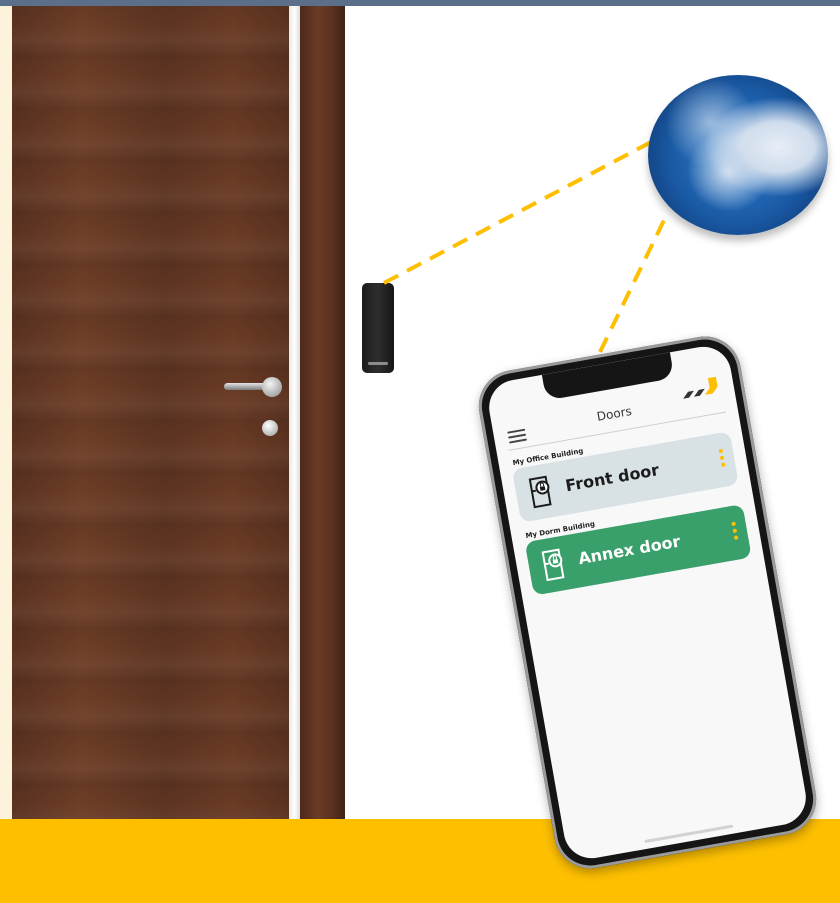 The height and width of the screenshot is (903, 840). I want to click on phone-globe-link, so click(634, 282).